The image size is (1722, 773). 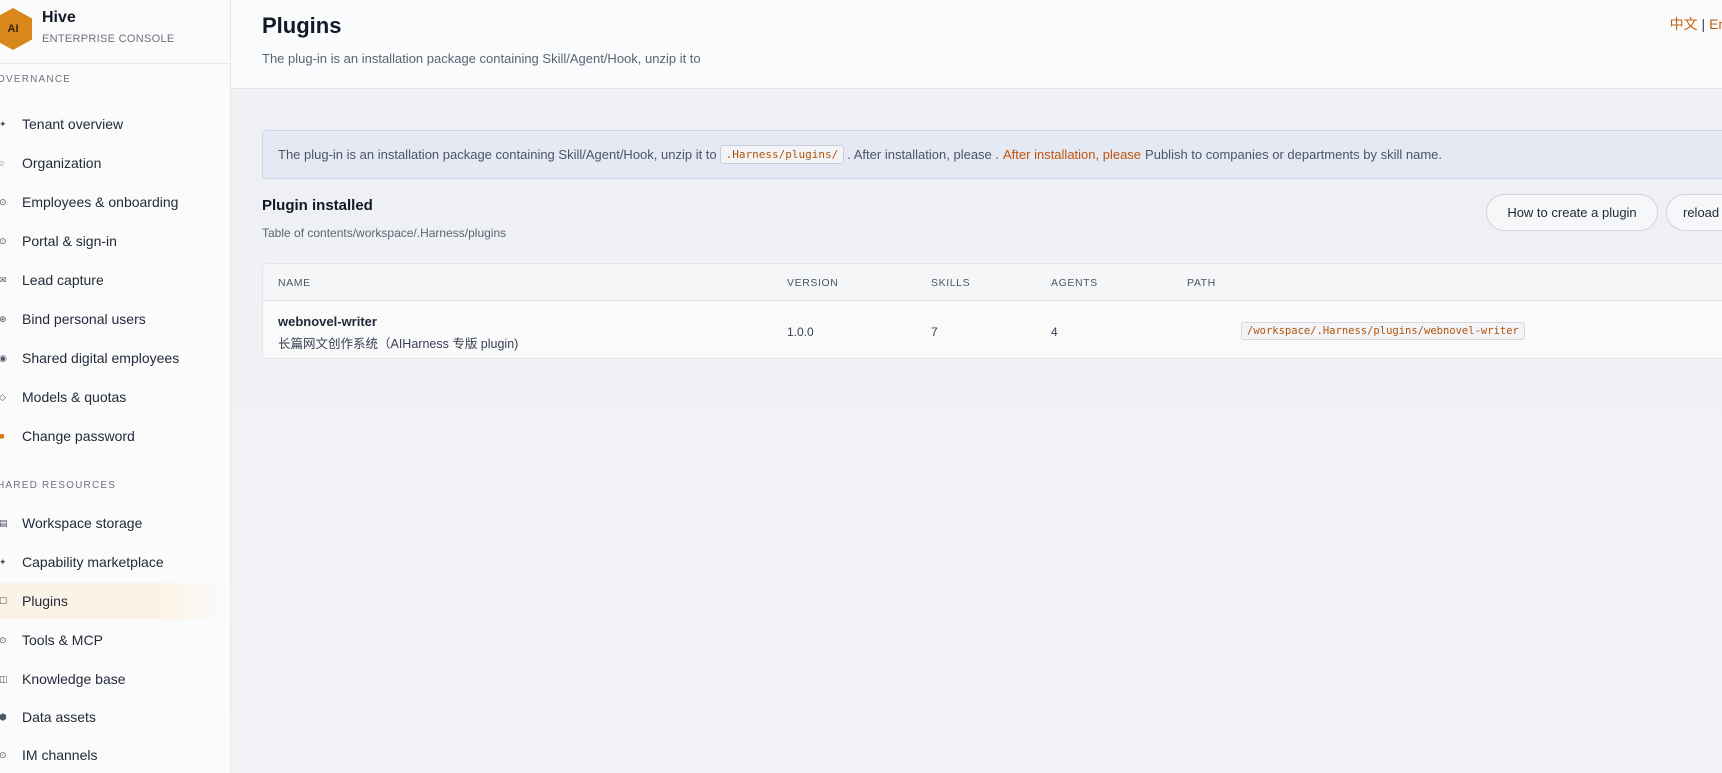 What do you see at coordinates (294, 283) in the screenshot?
I see `column-header-name: NAME` at bounding box center [294, 283].